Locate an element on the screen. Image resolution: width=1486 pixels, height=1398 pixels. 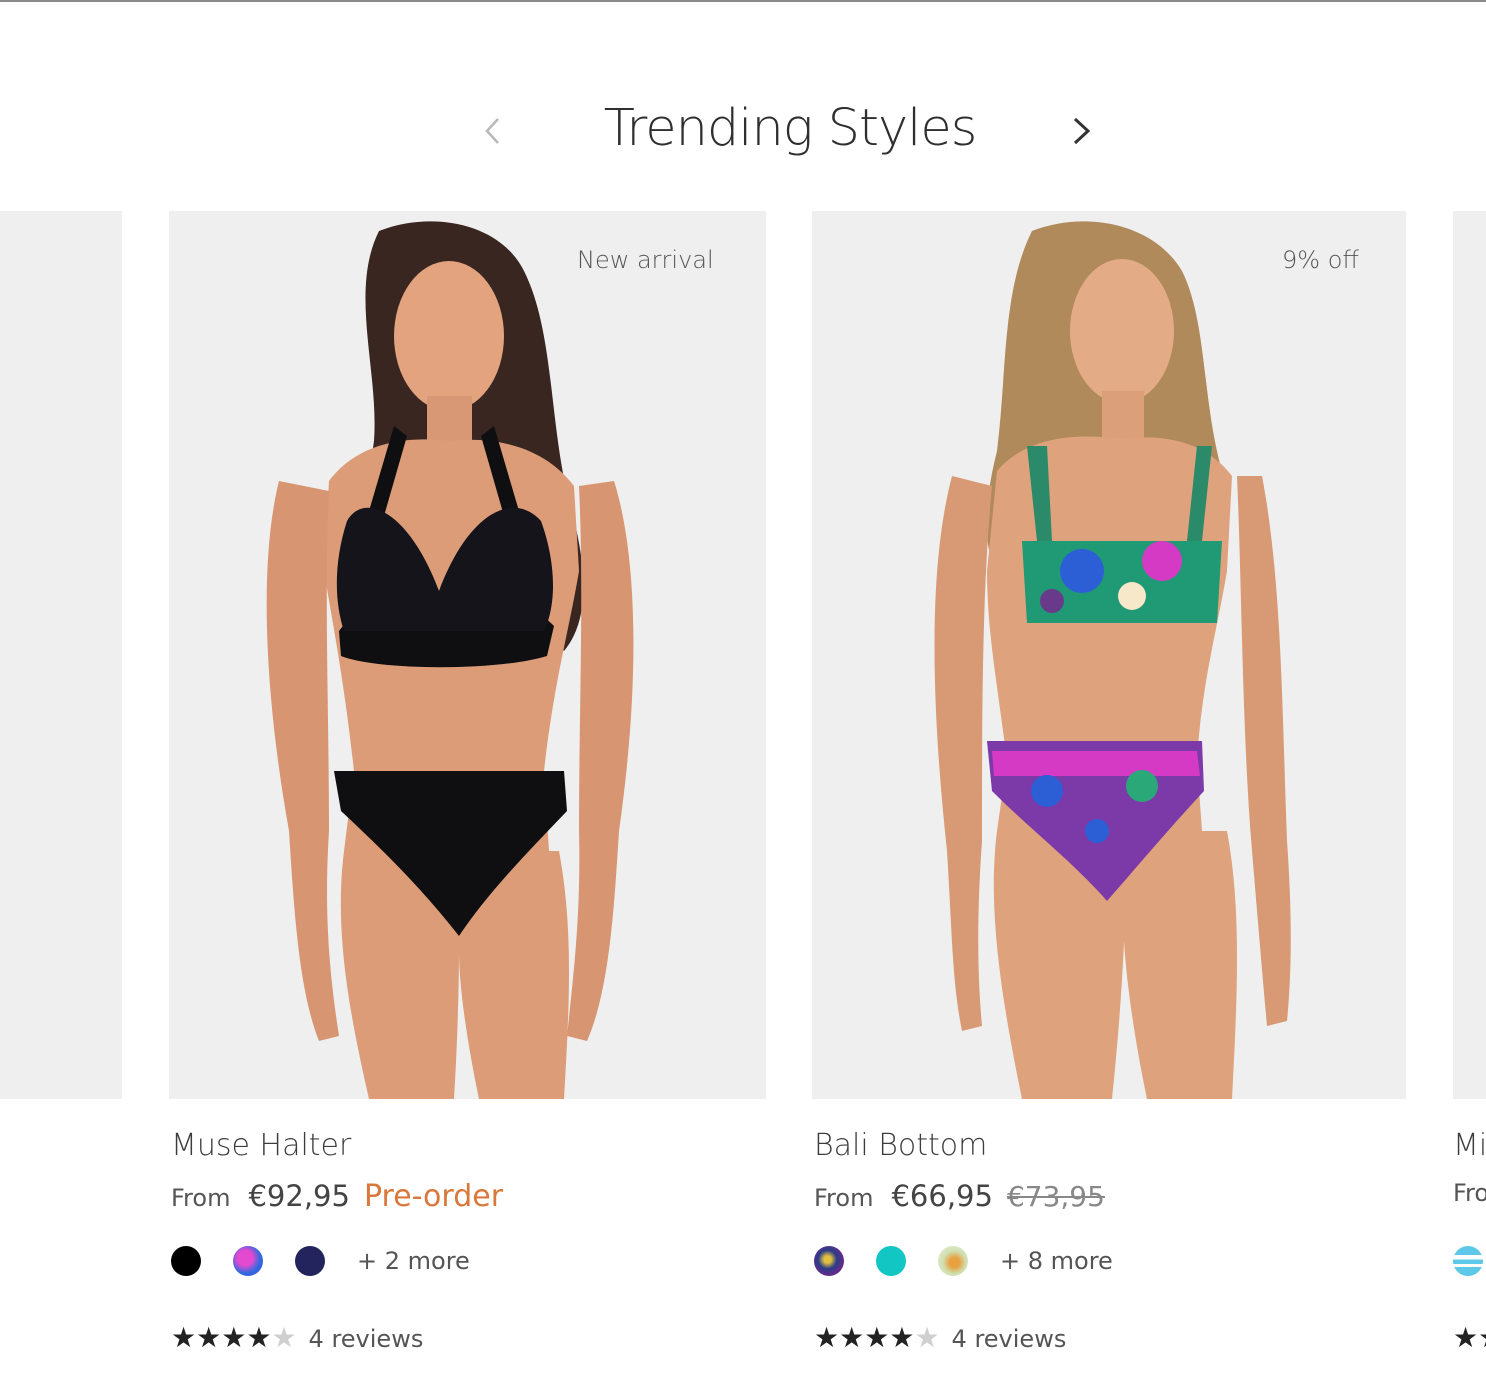
original-price: €73,95 is located at coordinates (1055, 1196).